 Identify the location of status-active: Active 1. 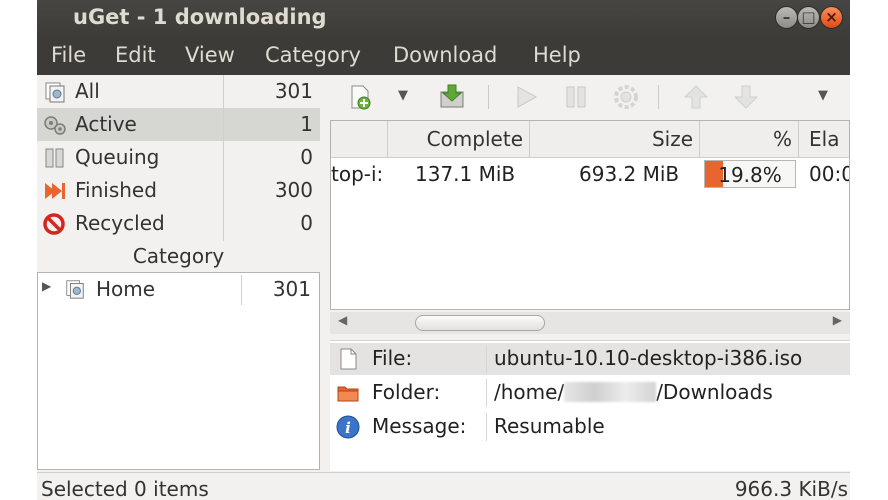
(178, 124).